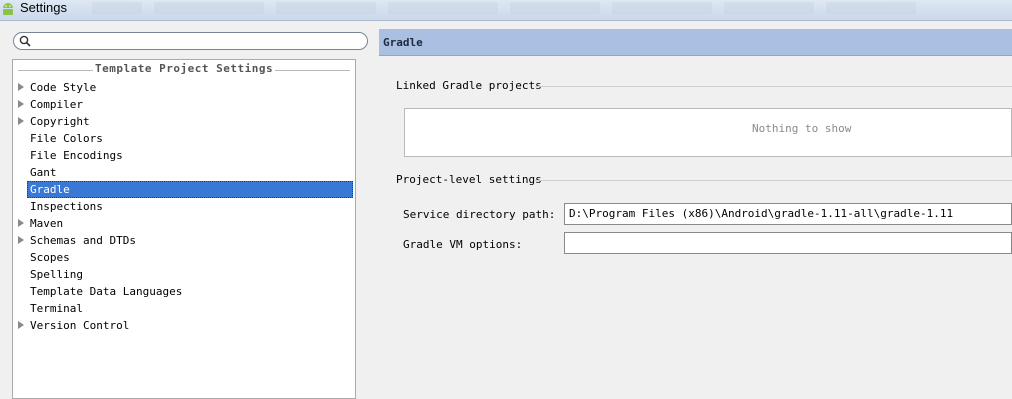  Describe the element at coordinates (83, 240) in the screenshot. I see `tree-item-label: Schemas and DTDs` at that location.